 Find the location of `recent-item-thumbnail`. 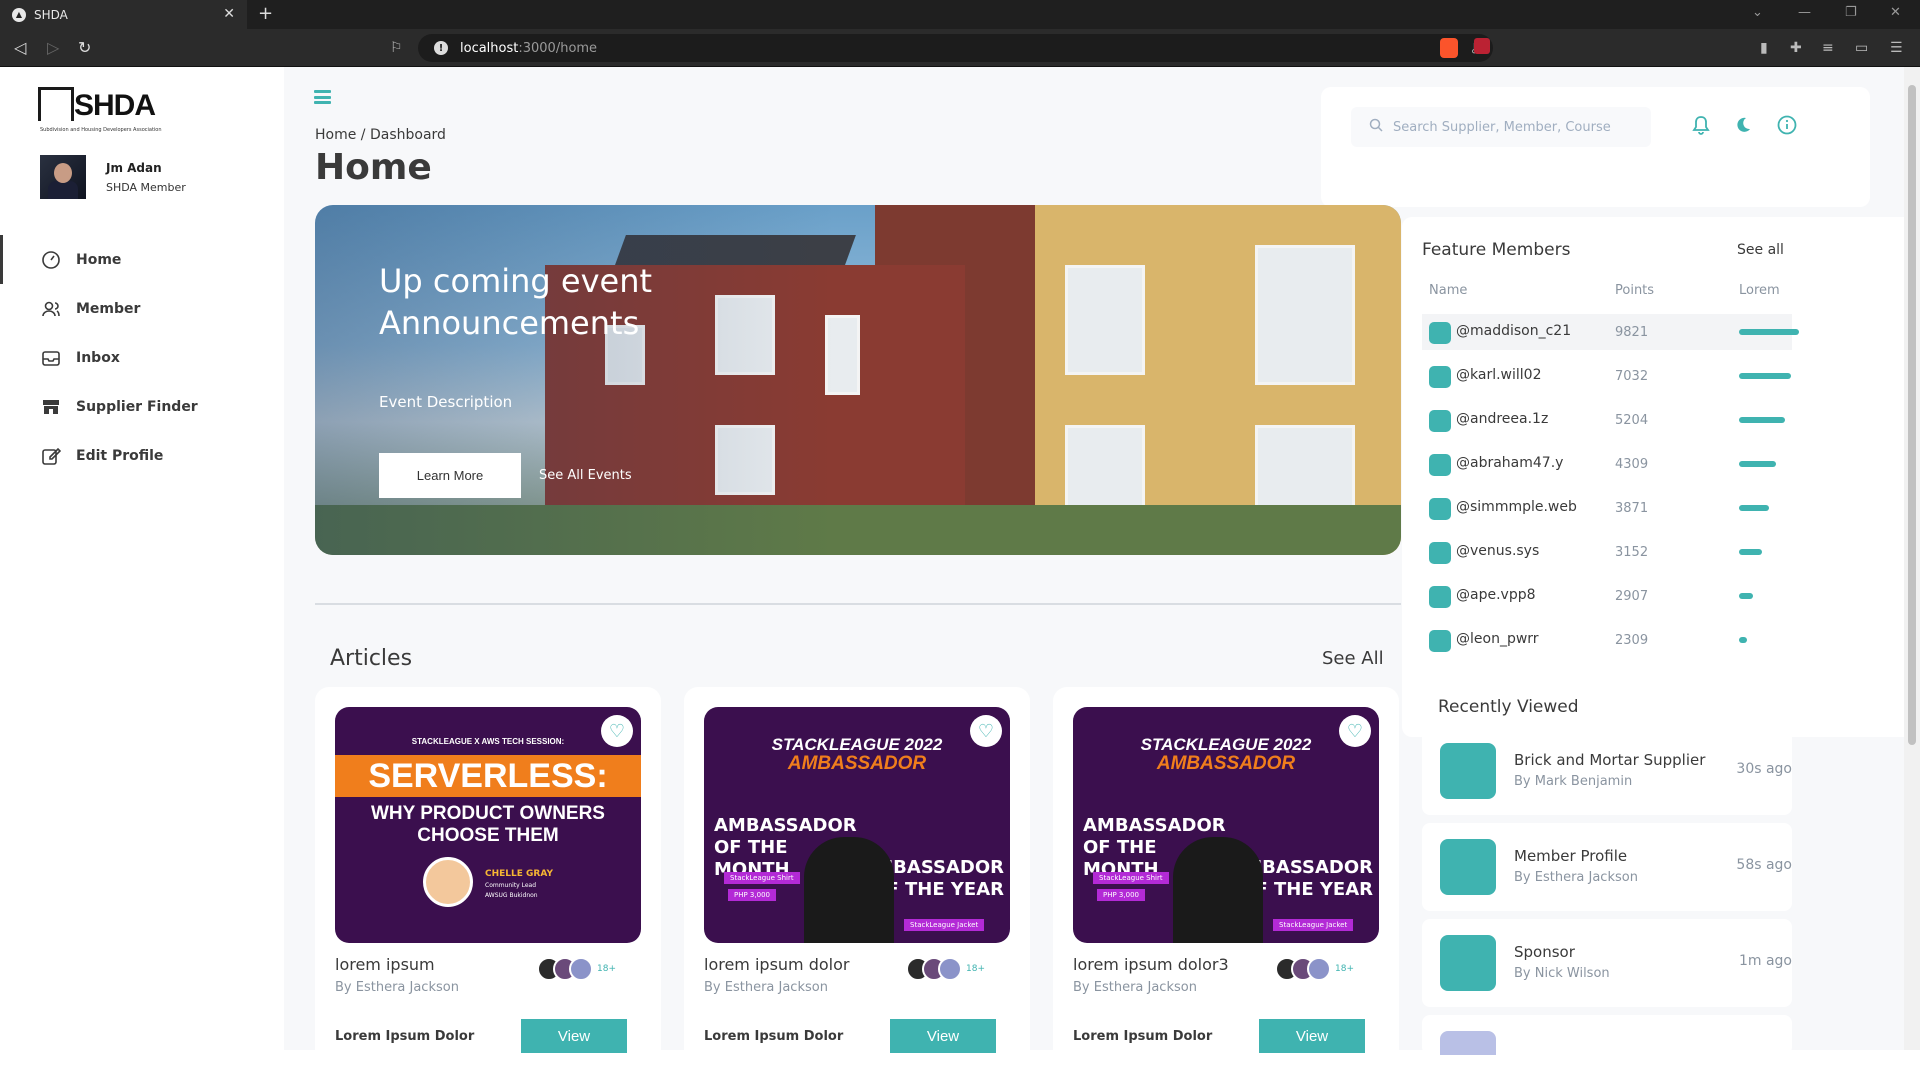

recent-item-thumbnail is located at coordinates (1468, 867).